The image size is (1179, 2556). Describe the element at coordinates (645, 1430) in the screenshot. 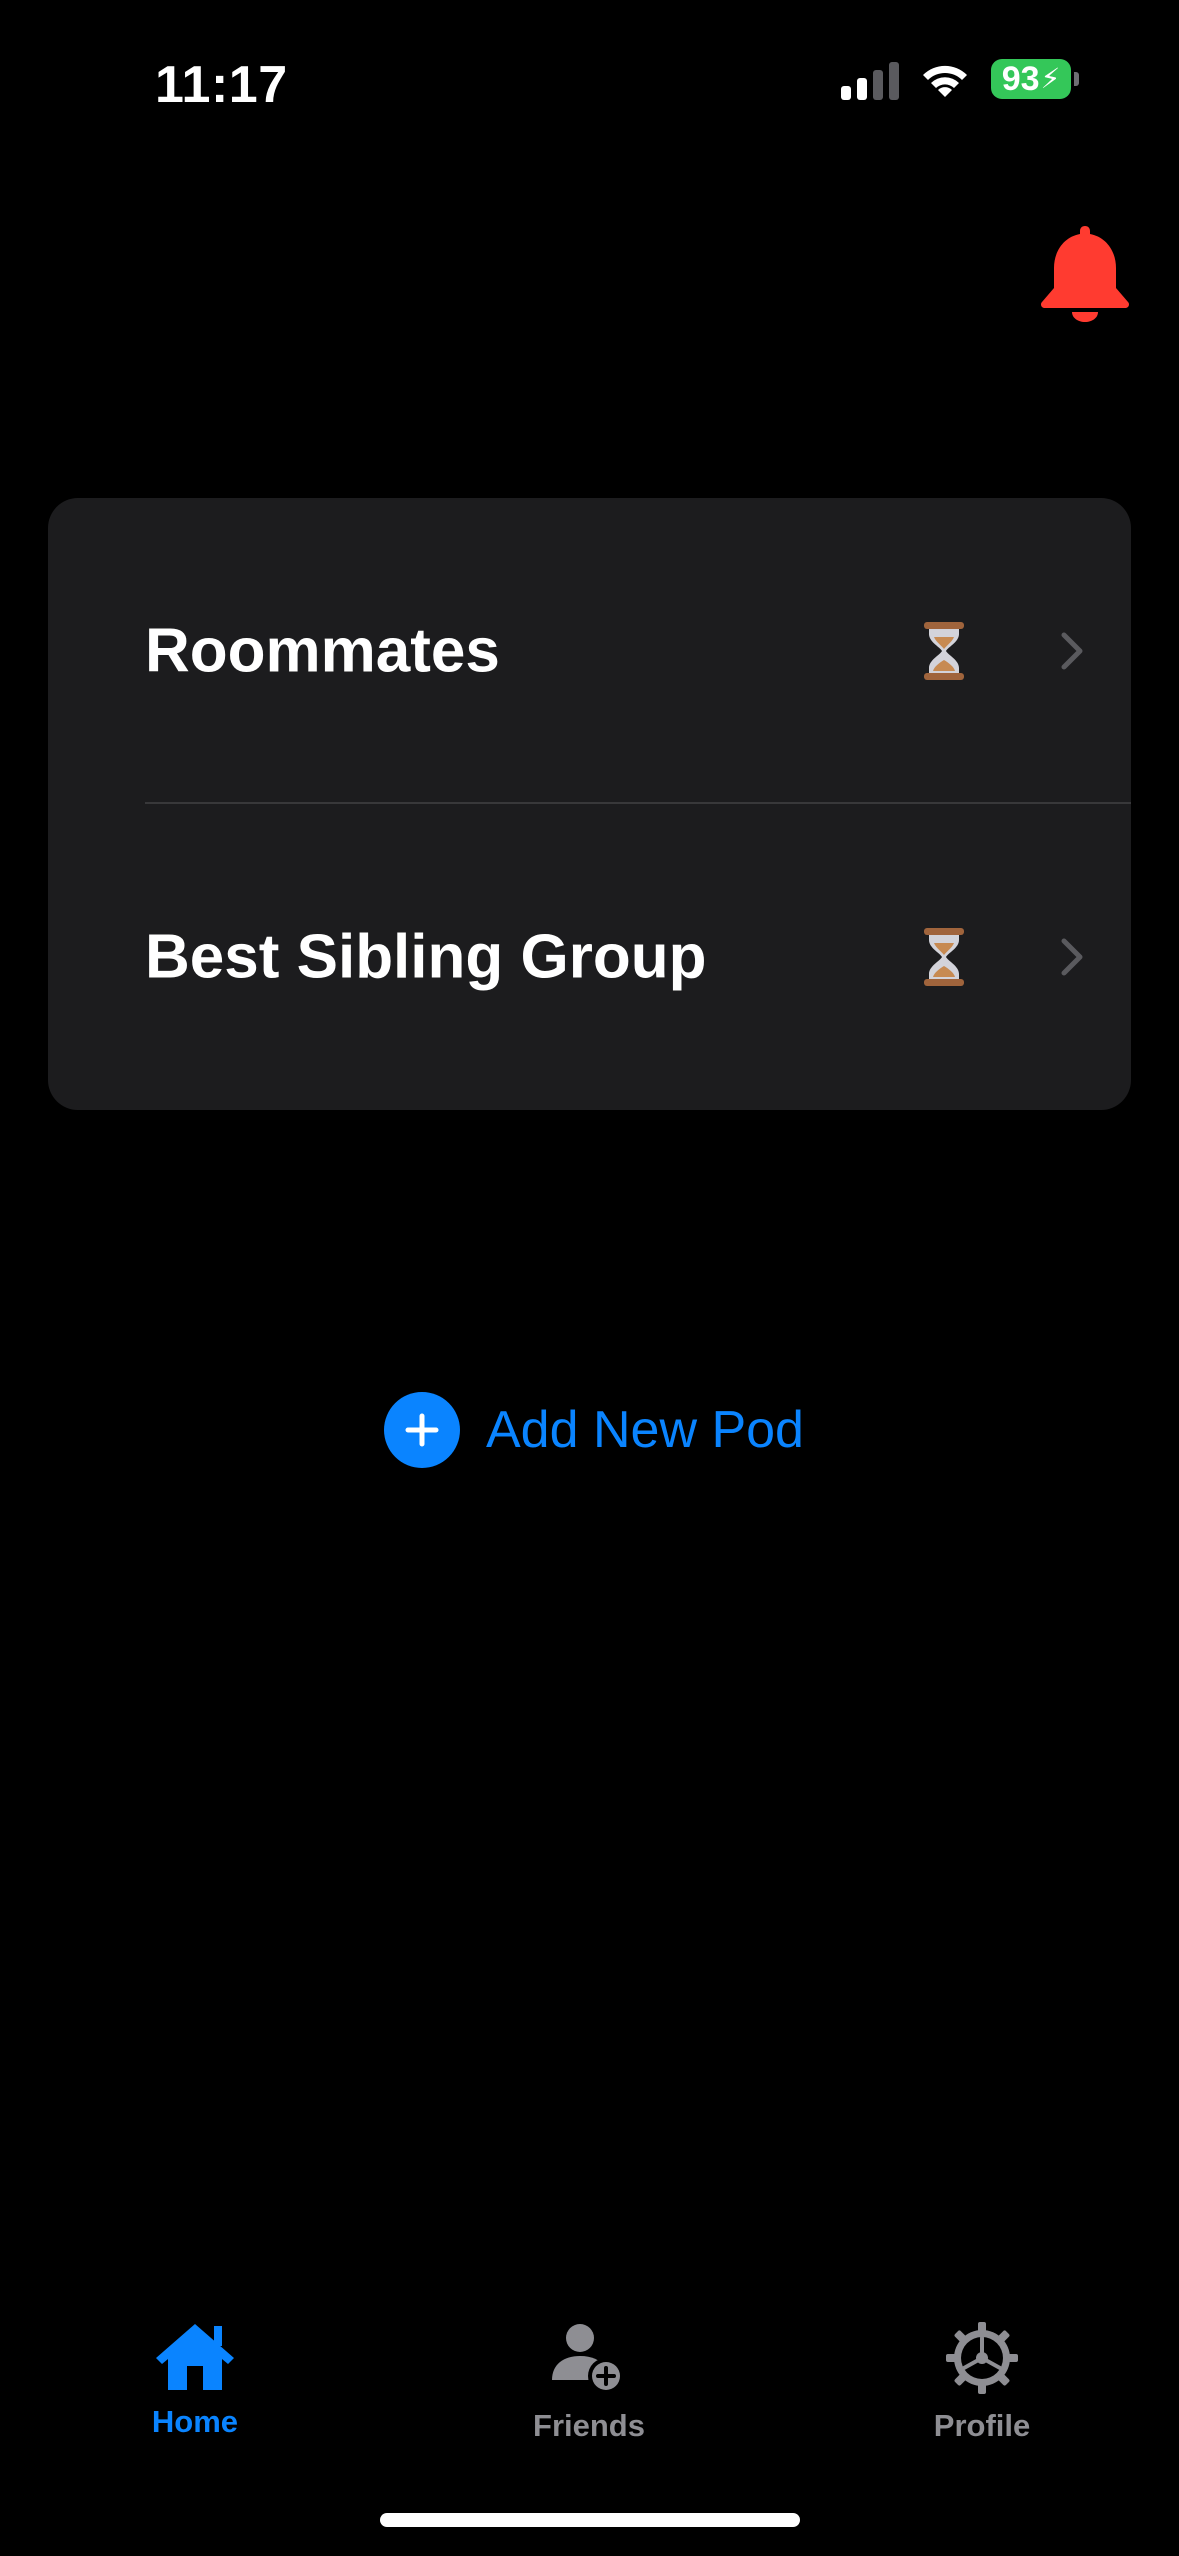

I see `add-new-pod-label: Add New Pod` at that location.